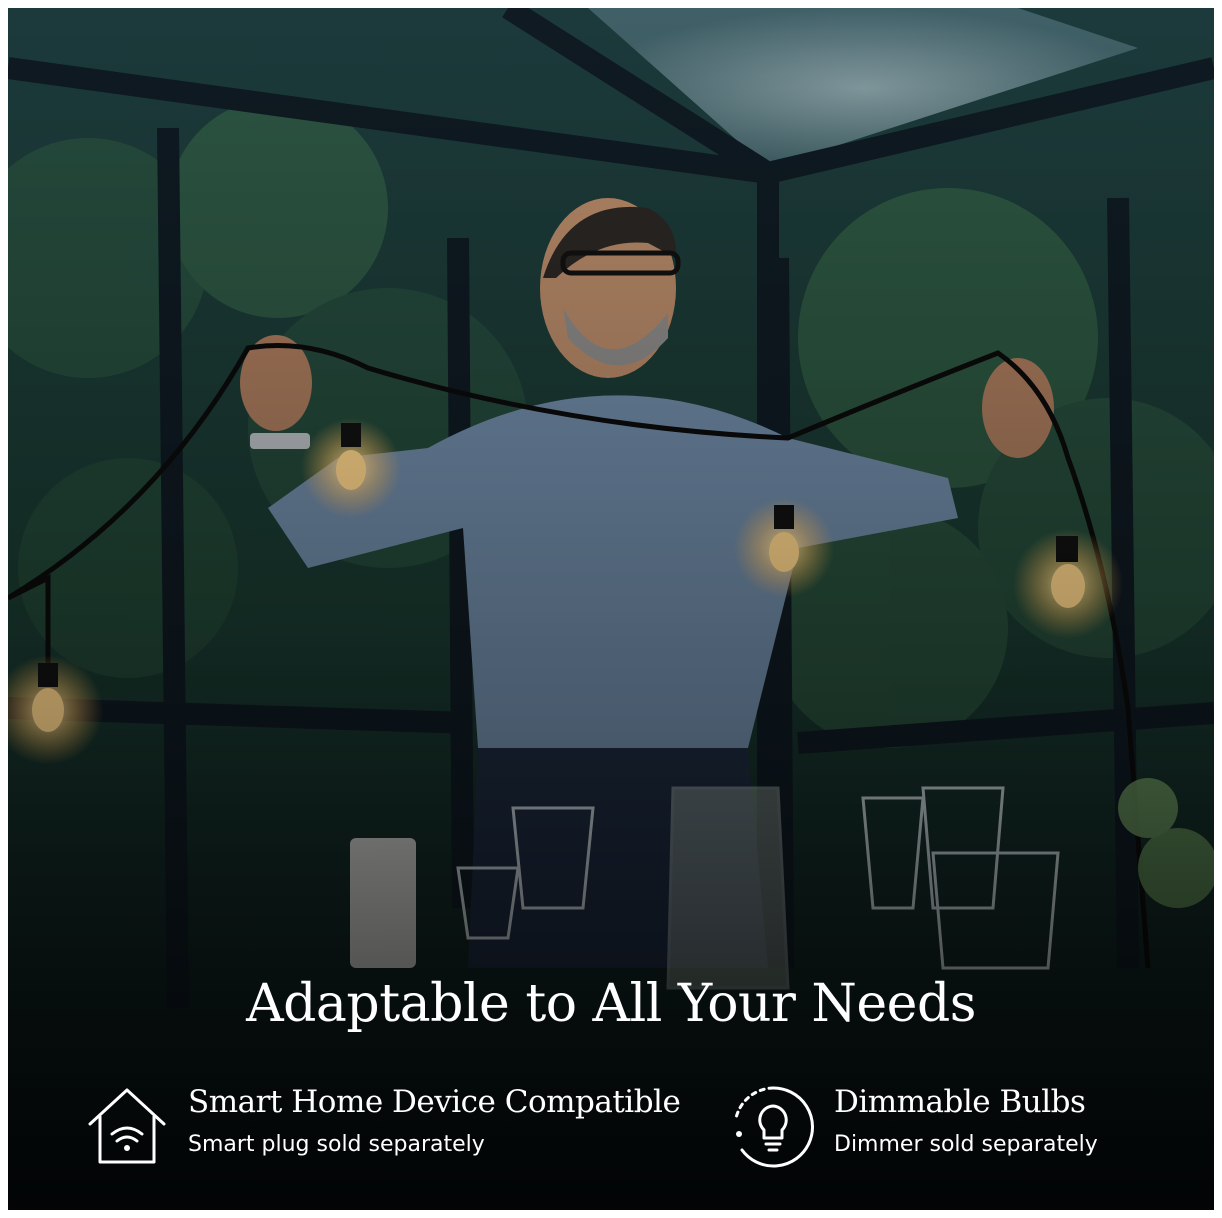 The image size is (1222, 1218). I want to click on feature-subtitle: Dimmer sold separately, so click(966, 1144).